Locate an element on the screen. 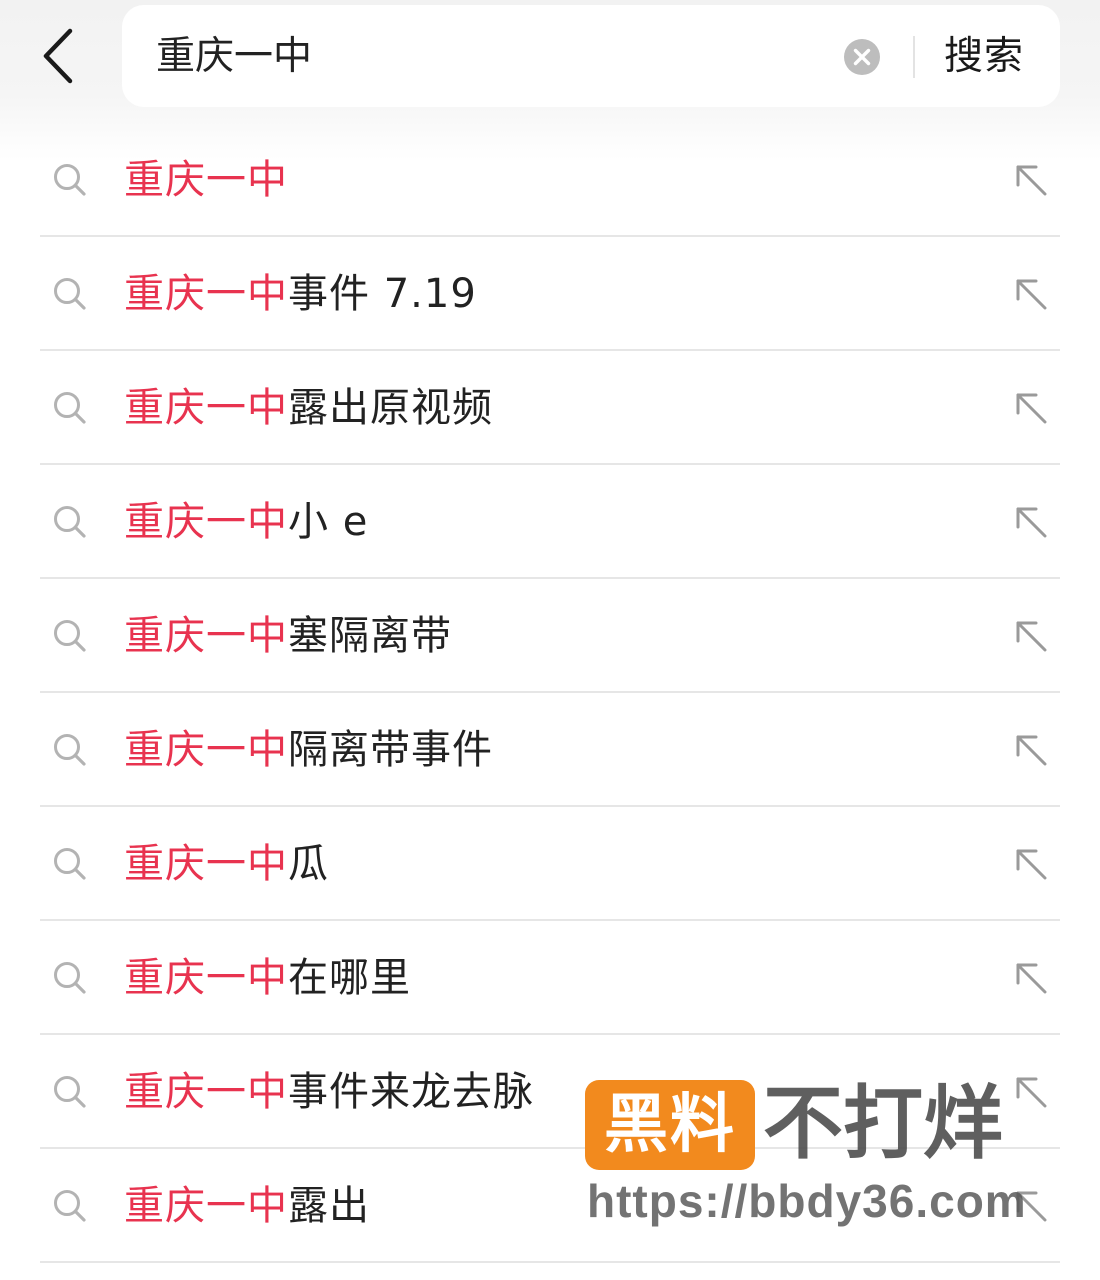 This screenshot has width=1100, height=1280. search-divider is located at coordinates (914, 57).